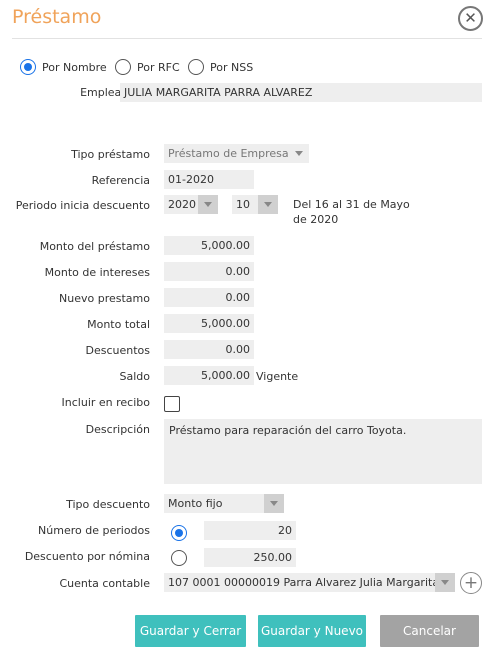 The image size is (492, 657). Describe the element at coordinates (224, 503) in the screenshot. I see `tipo-descuento-select: Monto fijo` at that location.